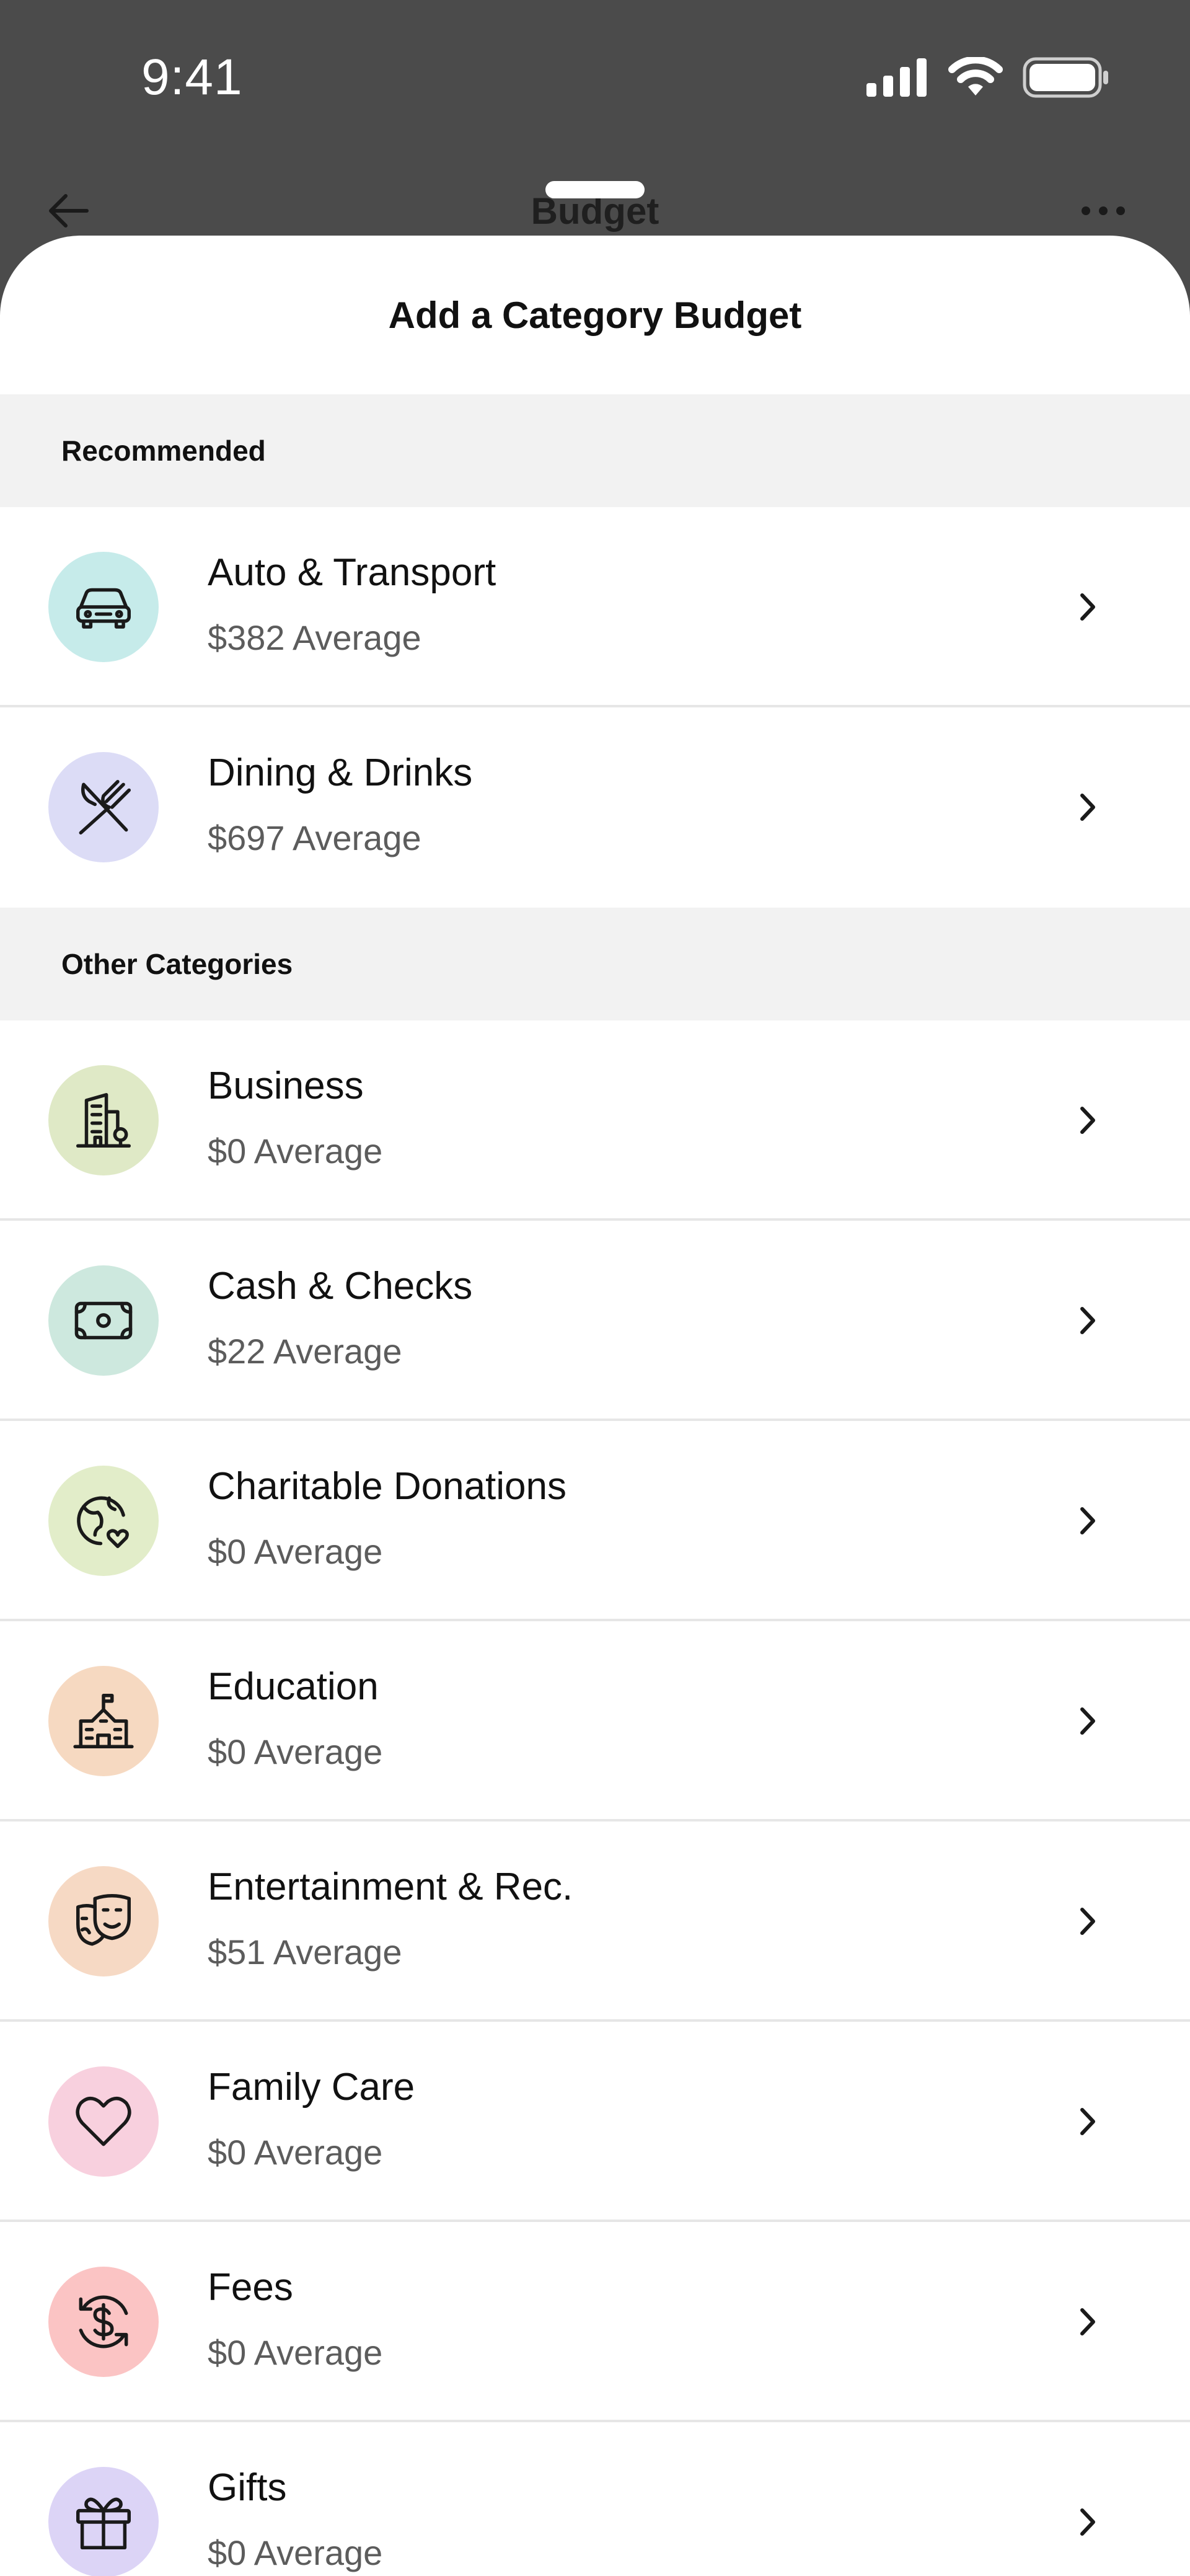 The height and width of the screenshot is (2576, 1190). I want to click on category-name: Fees, so click(250, 2287).